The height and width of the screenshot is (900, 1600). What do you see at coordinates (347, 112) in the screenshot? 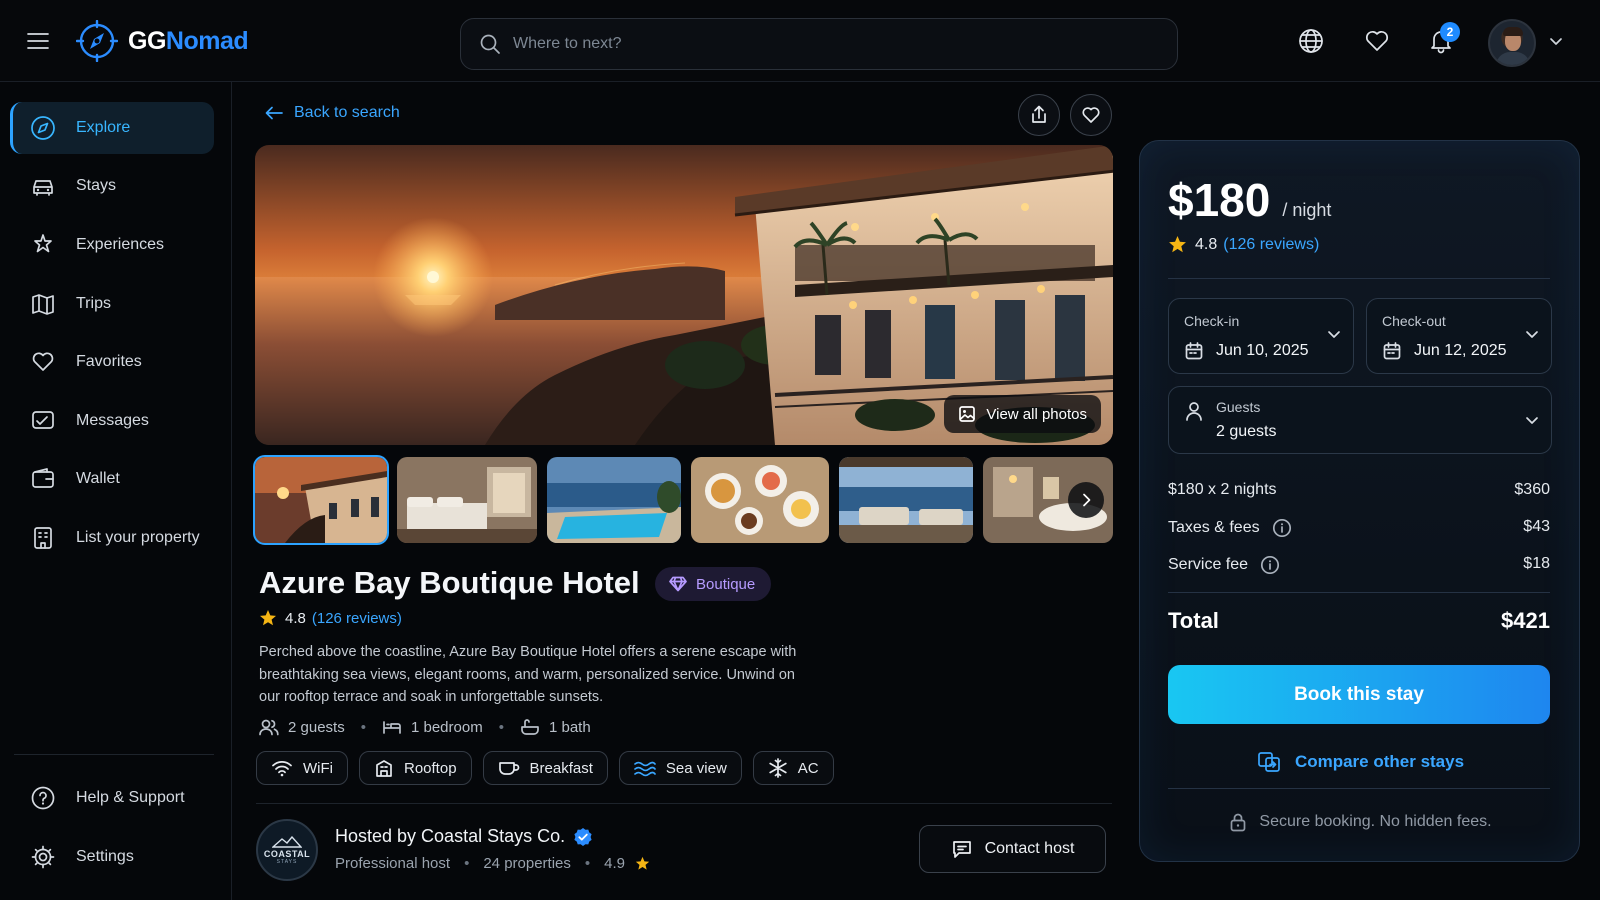
I see `back-label: Back to search` at bounding box center [347, 112].